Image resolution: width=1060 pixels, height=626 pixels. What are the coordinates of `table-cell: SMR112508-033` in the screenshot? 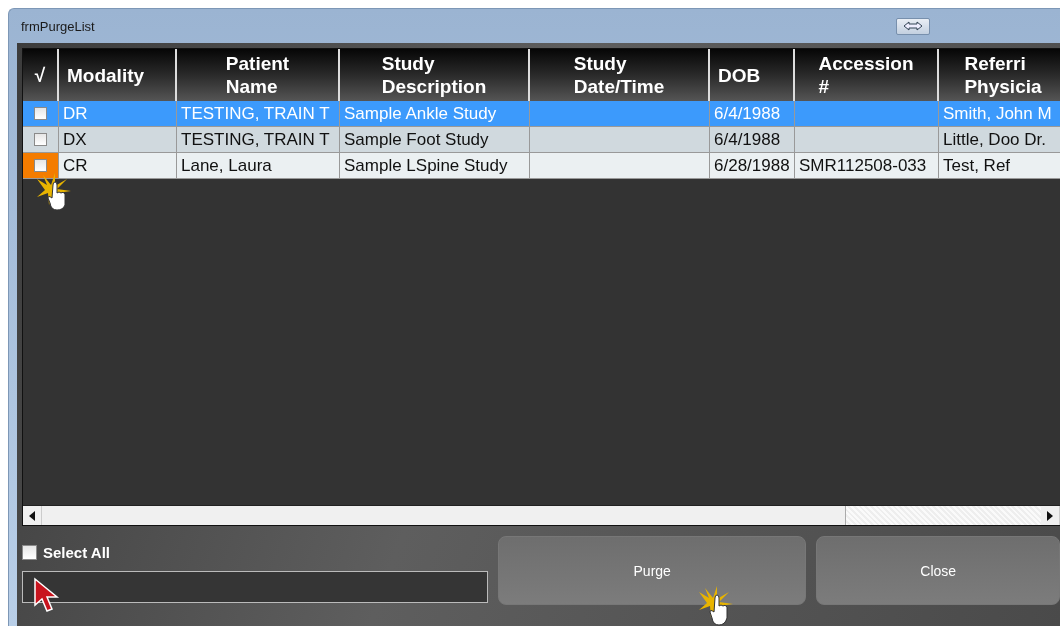 It's located at (863, 165).